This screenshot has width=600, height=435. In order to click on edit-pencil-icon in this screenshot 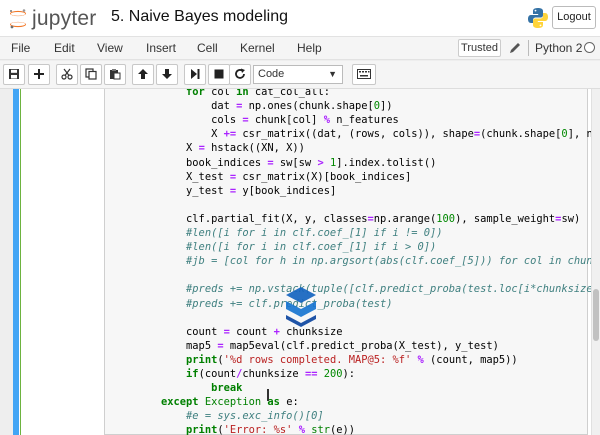, I will do `click(515, 48)`.